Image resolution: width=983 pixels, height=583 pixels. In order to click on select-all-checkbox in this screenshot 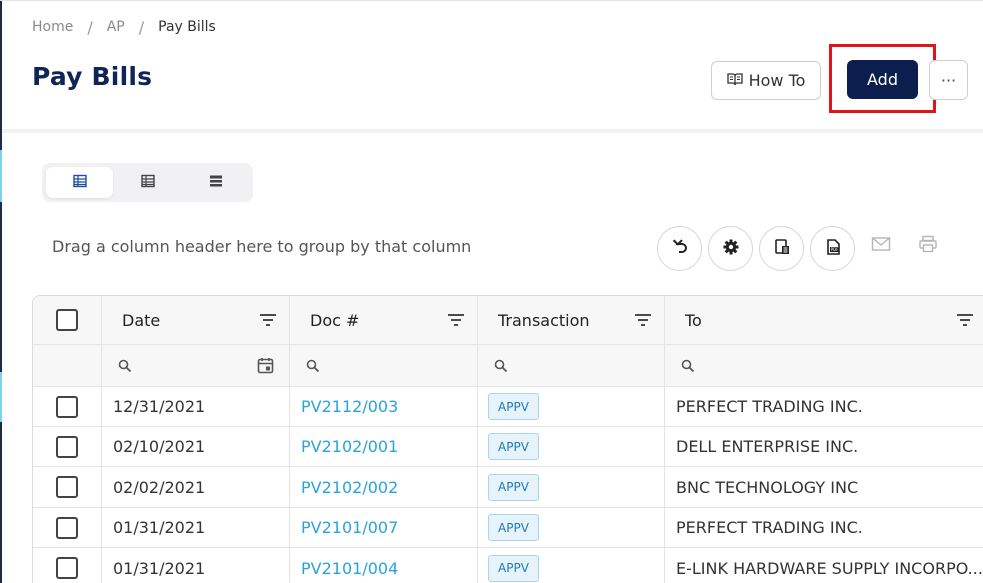, I will do `click(67, 320)`.